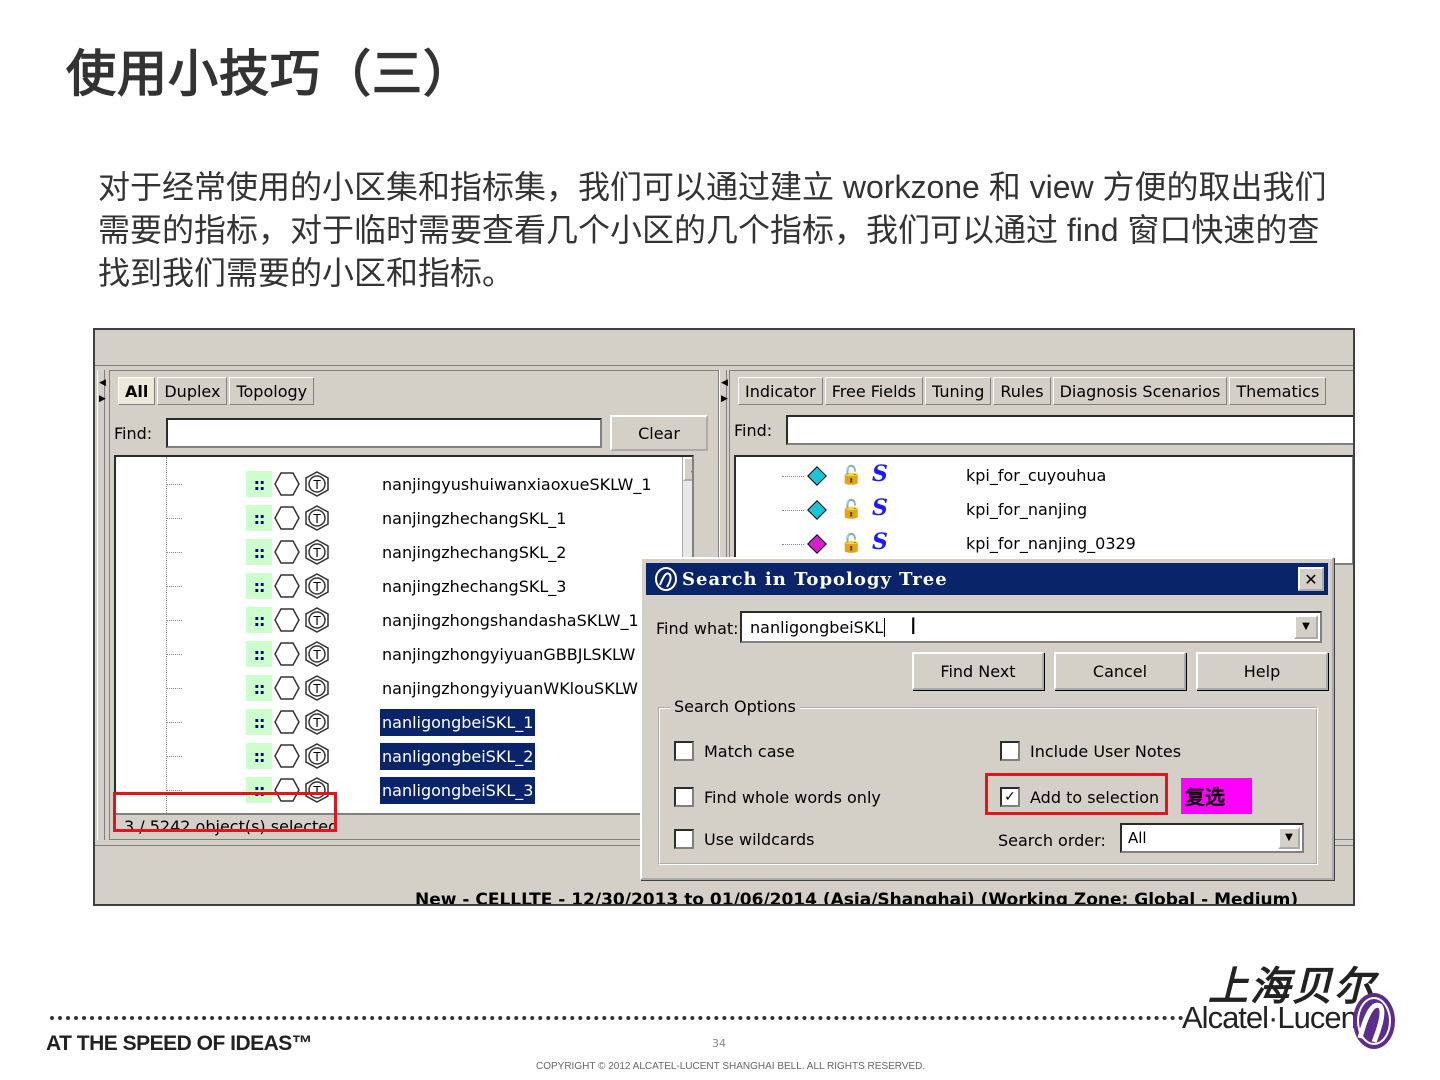  What do you see at coordinates (1306, 627) in the screenshot?
I see `find-what-dropdown-button: ▼` at bounding box center [1306, 627].